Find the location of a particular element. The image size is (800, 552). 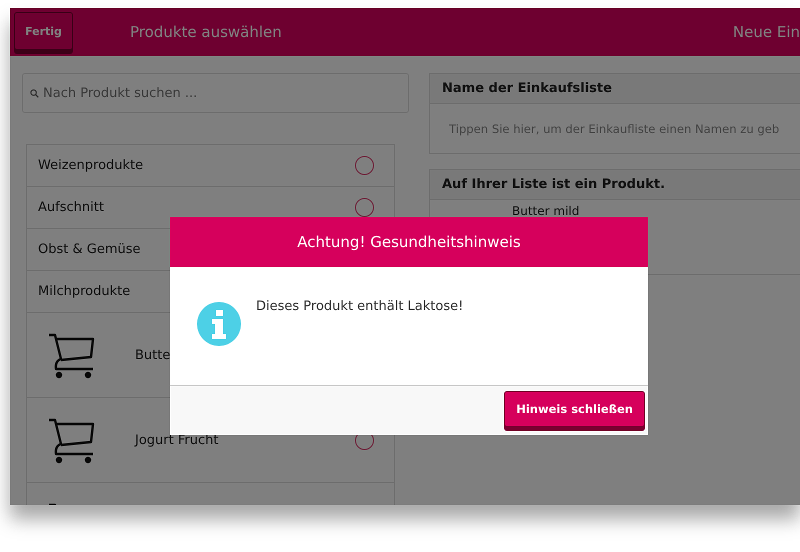

dialog-title: Achtung! Gesundheitshinweis is located at coordinates (409, 242).